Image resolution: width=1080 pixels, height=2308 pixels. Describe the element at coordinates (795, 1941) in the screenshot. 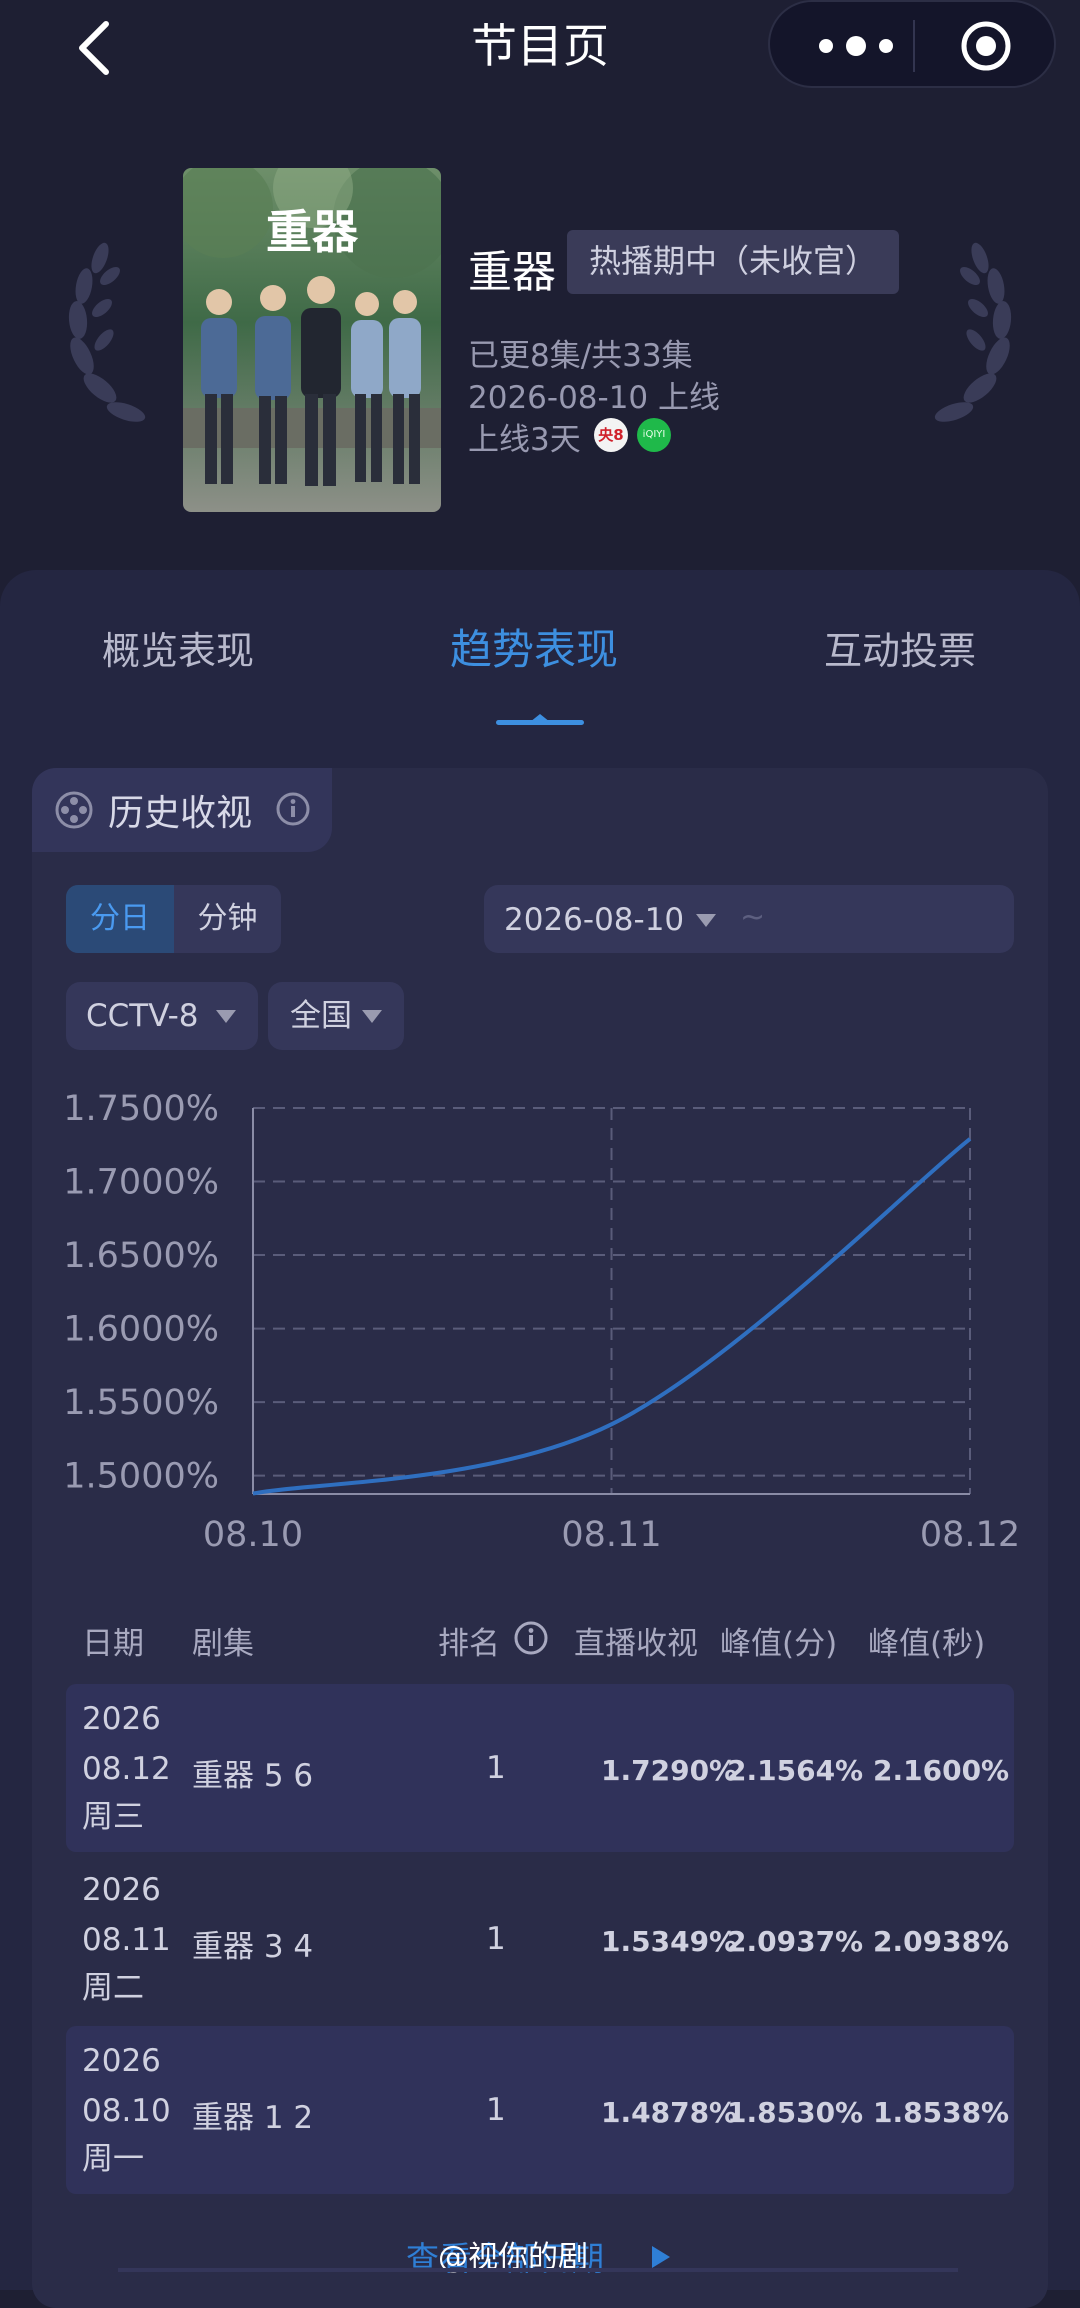

I see `row-peak-min: 2.0937%` at that location.